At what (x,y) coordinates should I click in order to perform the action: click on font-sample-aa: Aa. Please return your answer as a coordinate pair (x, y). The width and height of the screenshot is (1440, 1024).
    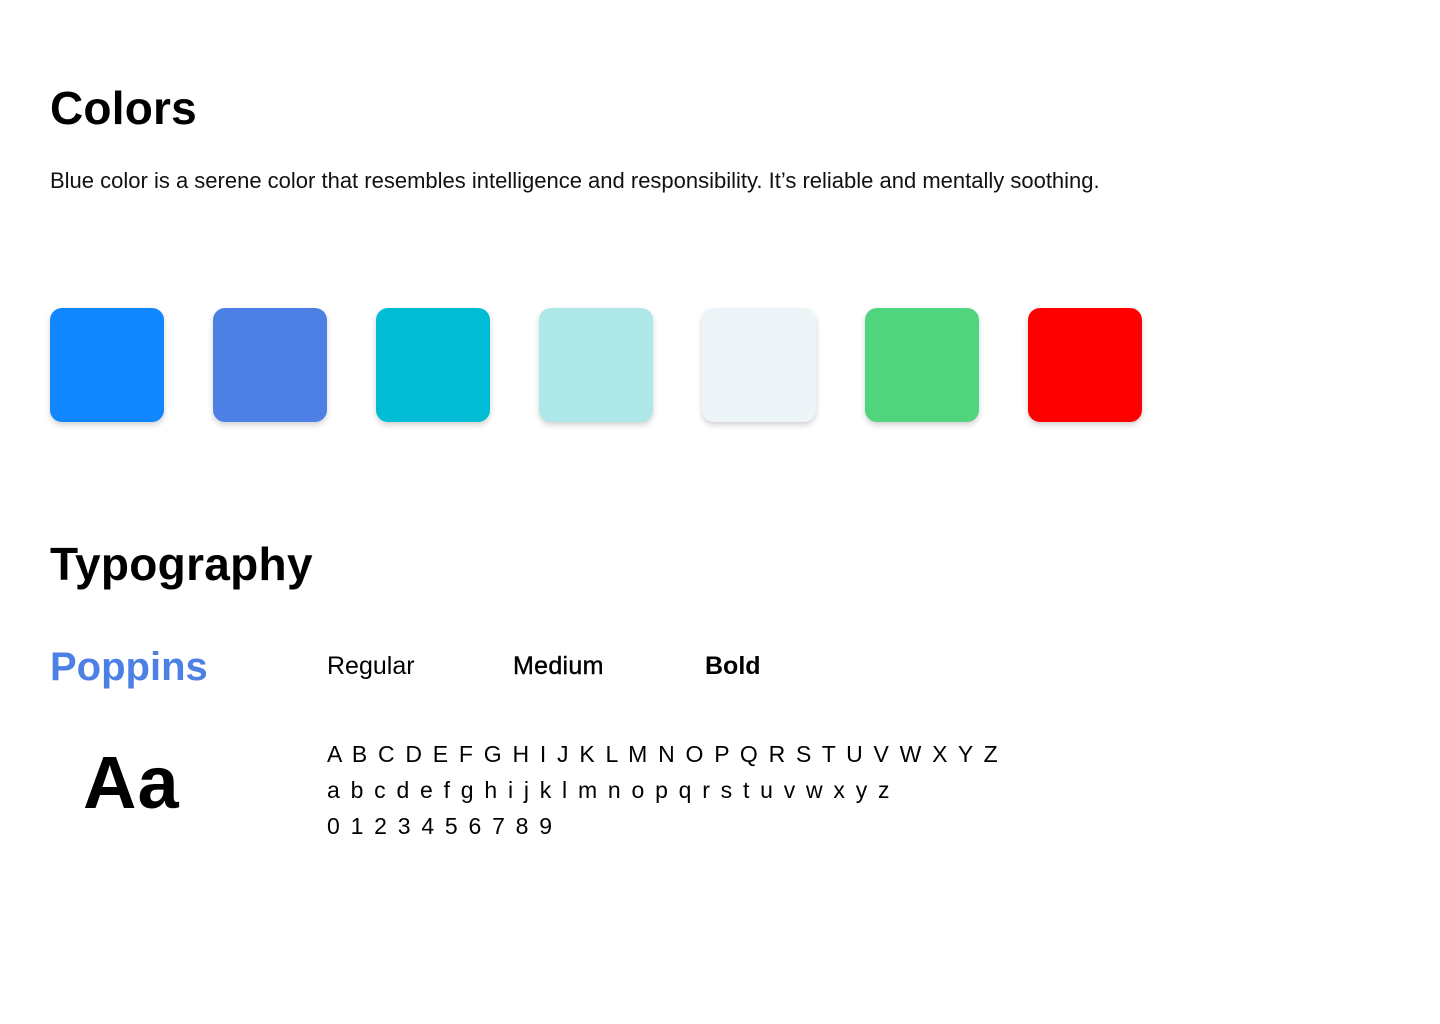
    Looking at the image, I should click on (131, 782).